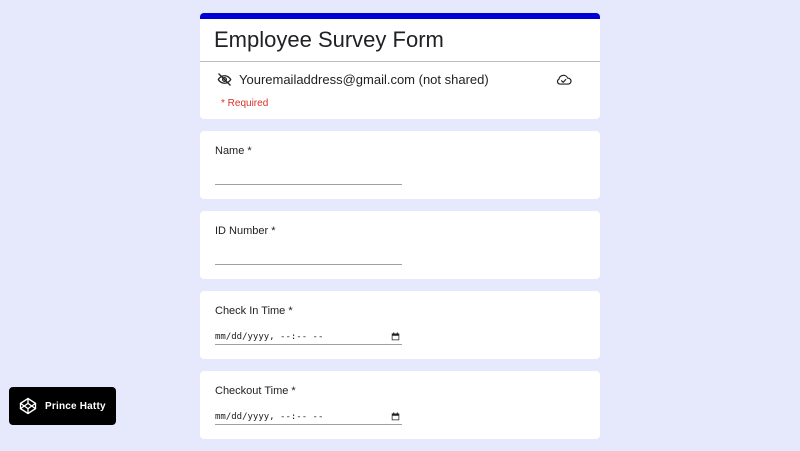 The height and width of the screenshot is (451, 800). What do you see at coordinates (224, 79) in the screenshot?
I see `eye-off-icon` at bounding box center [224, 79].